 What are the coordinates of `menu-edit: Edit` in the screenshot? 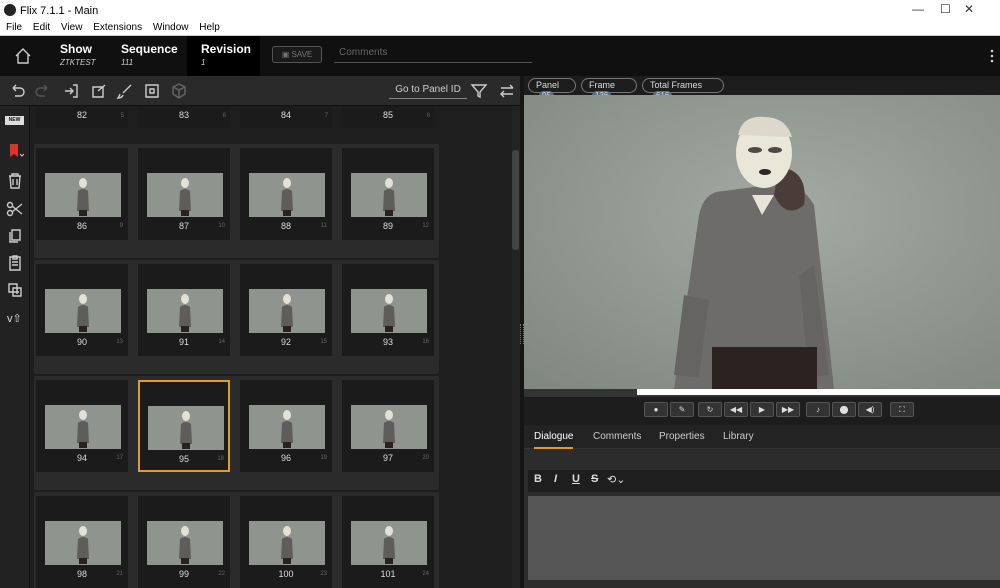 It's located at (41, 27).